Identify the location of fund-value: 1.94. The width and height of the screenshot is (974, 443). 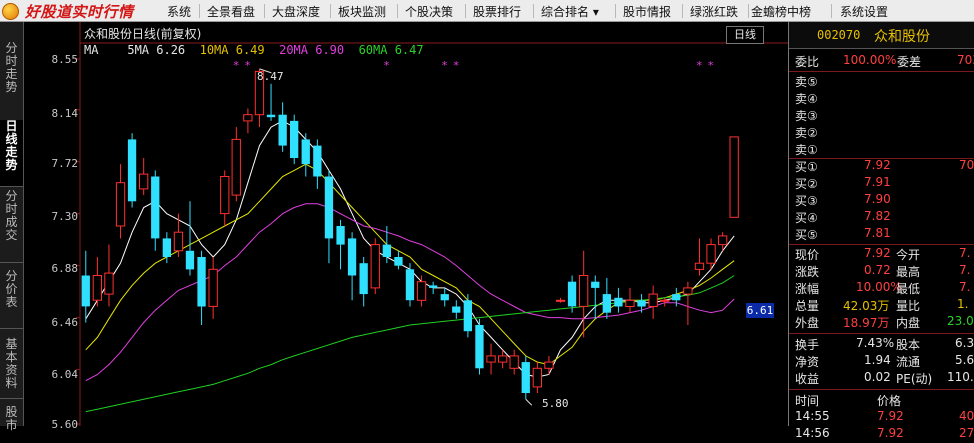
(877, 360).